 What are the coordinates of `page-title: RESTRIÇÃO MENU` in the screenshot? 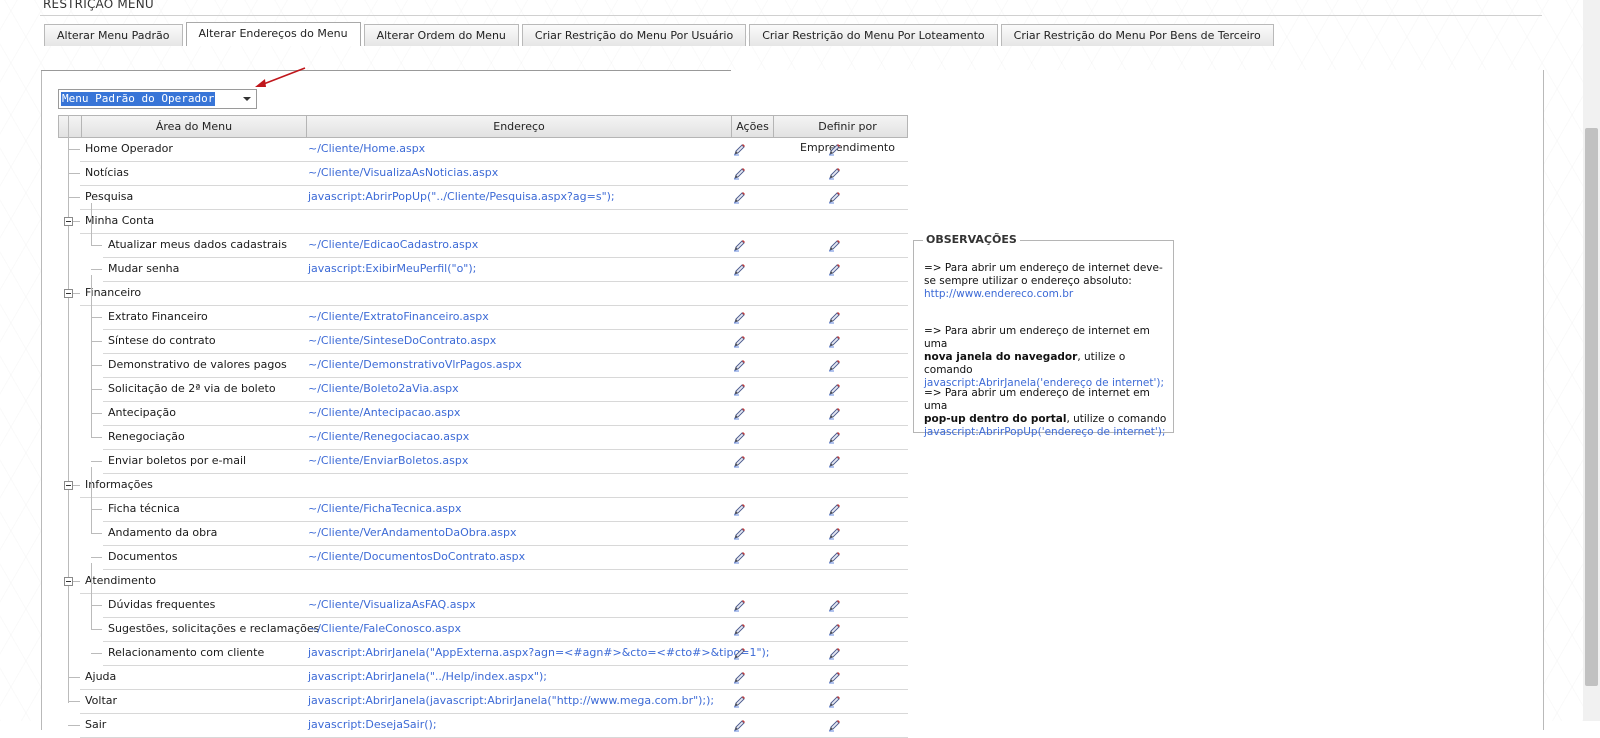 It's located at (98, 5).